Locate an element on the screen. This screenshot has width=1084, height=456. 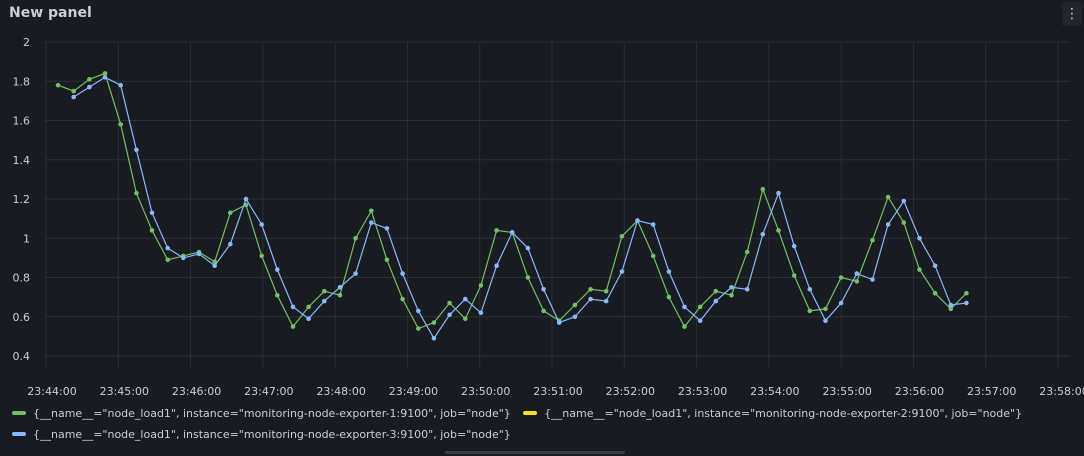
x-tick-label: 23:44:00 is located at coordinates (51, 391).